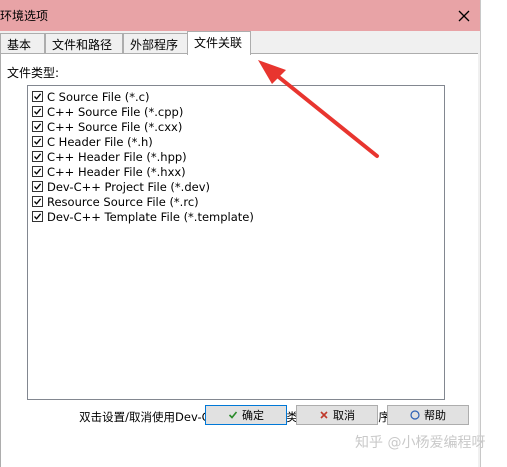 This screenshot has height=467, width=507. Describe the element at coordinates (324, 415) in the screenshot. I see `cancel-icon` at that location.